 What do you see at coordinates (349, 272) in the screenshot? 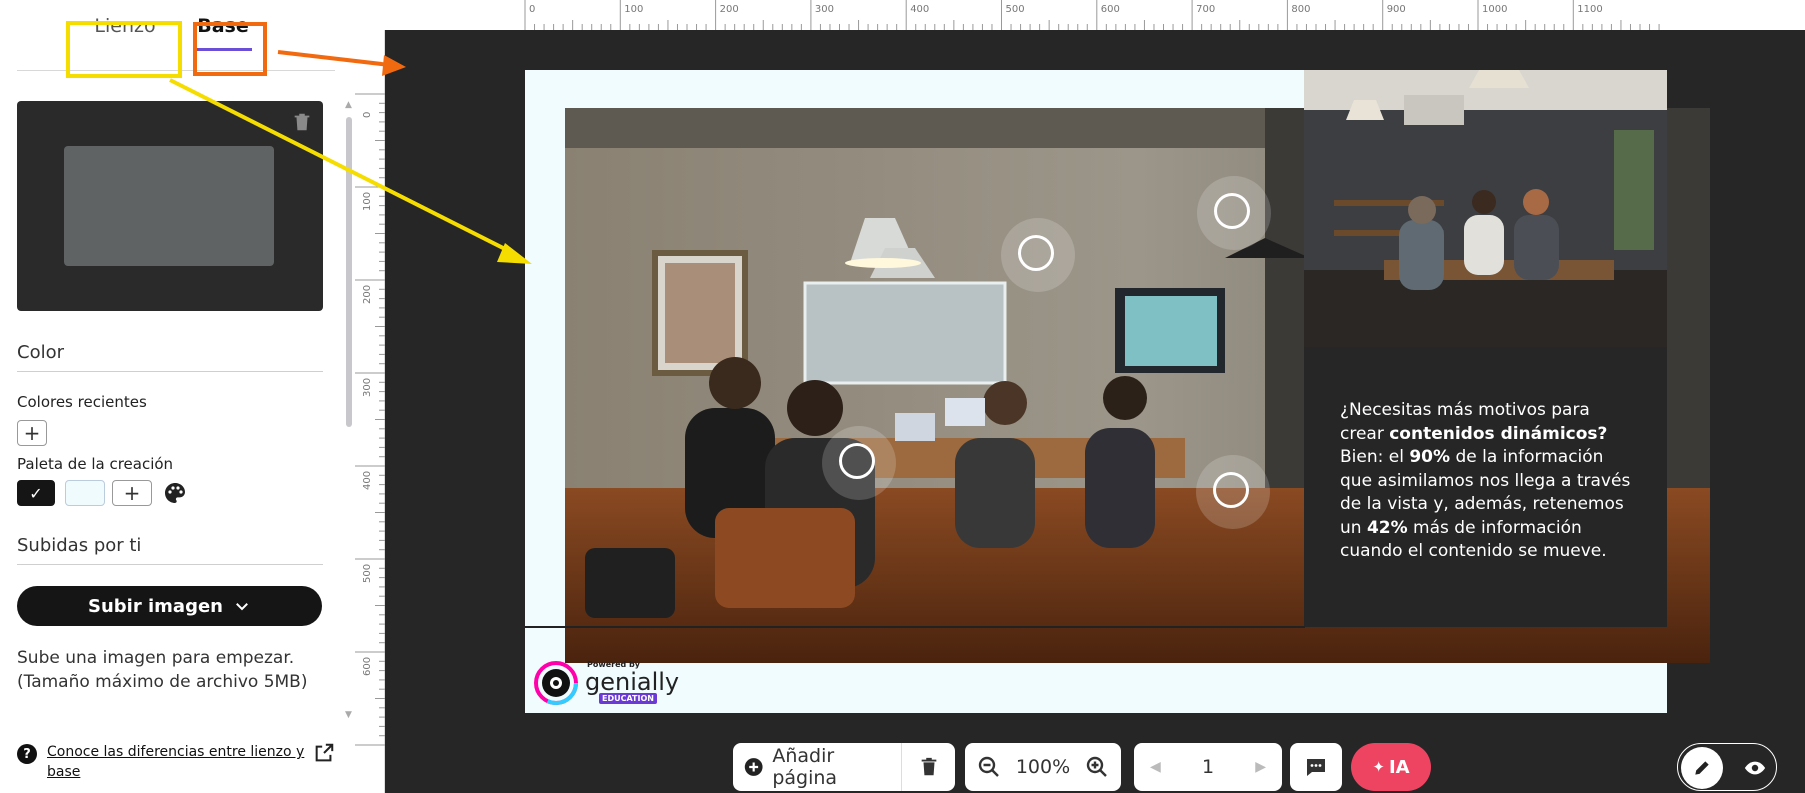
I see `scrollbar-thumb` at bounding box center [349, 272].